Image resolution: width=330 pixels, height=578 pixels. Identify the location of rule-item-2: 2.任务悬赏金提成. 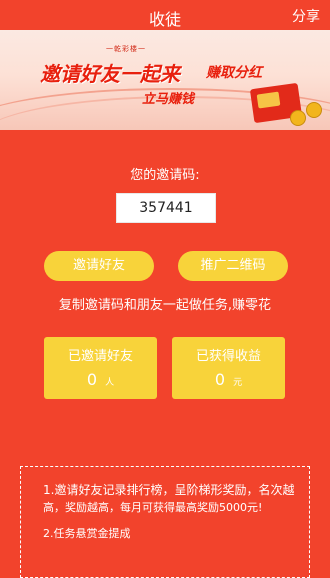
(87, 533).